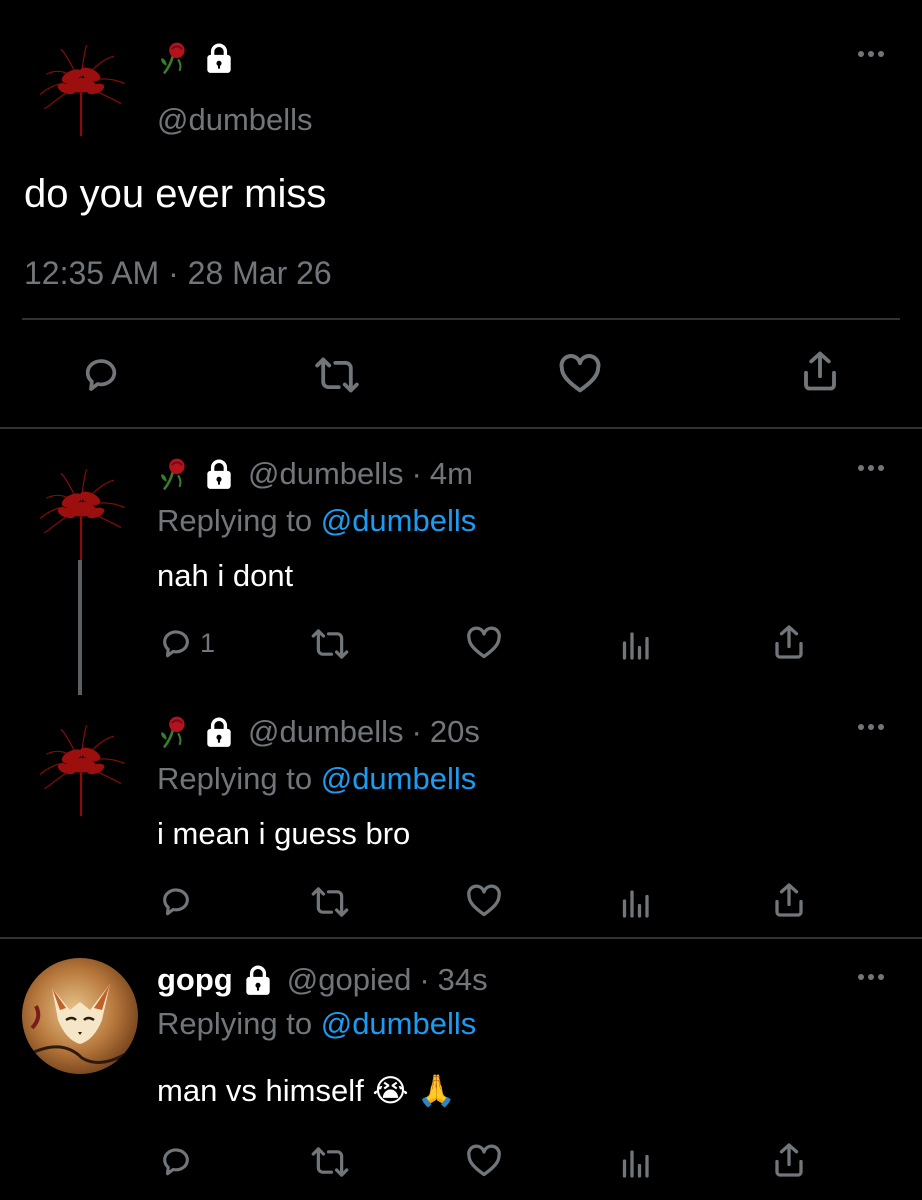 This screenshot has height=1200, width=922. Describe the element at coordinates (196, 58) in the screenshot. I see `name-badges` at that location.